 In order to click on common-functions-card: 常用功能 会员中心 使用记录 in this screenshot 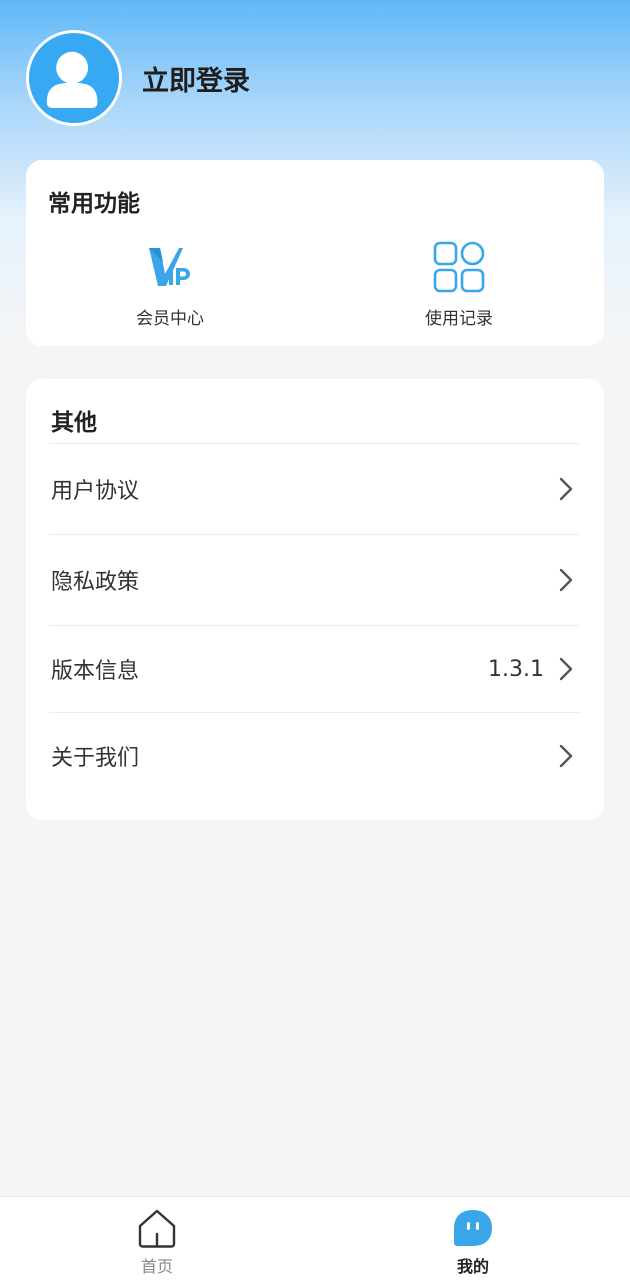, I will do `click(315, 253)`.